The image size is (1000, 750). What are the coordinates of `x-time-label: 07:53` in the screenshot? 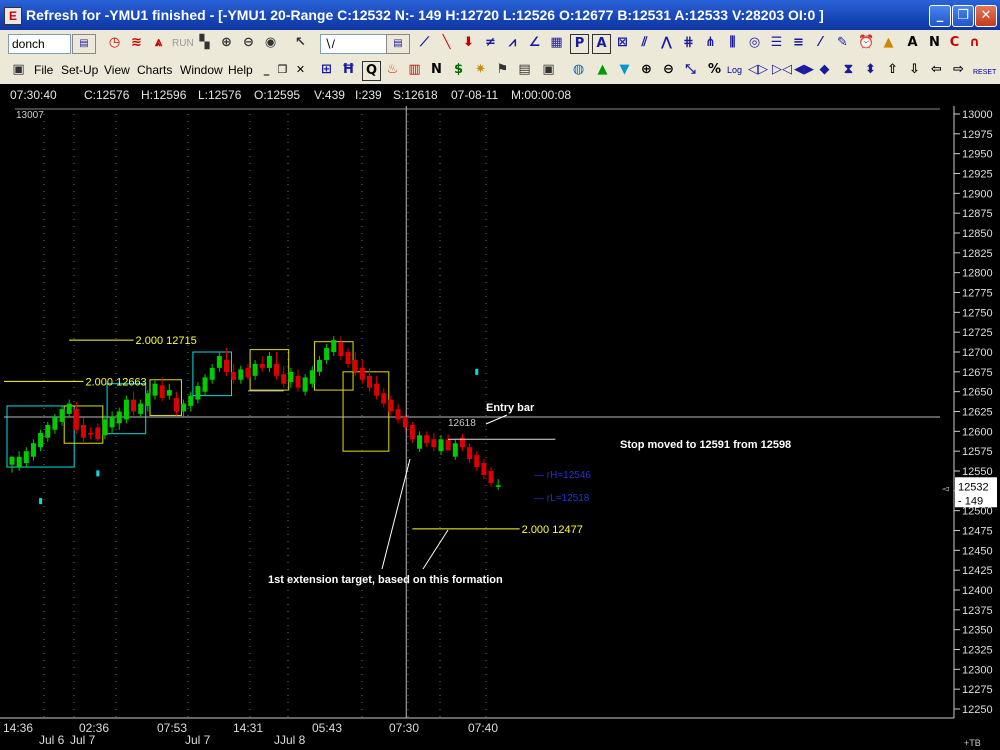 It's located at (172, 728).